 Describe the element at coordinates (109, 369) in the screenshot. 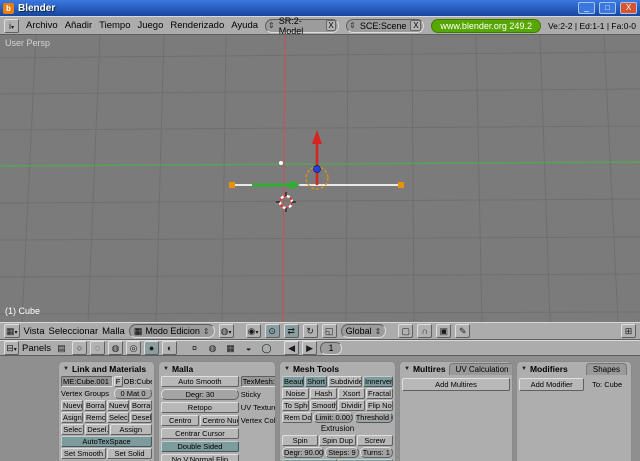

I see `panel-title: Link and Materials` at that location.